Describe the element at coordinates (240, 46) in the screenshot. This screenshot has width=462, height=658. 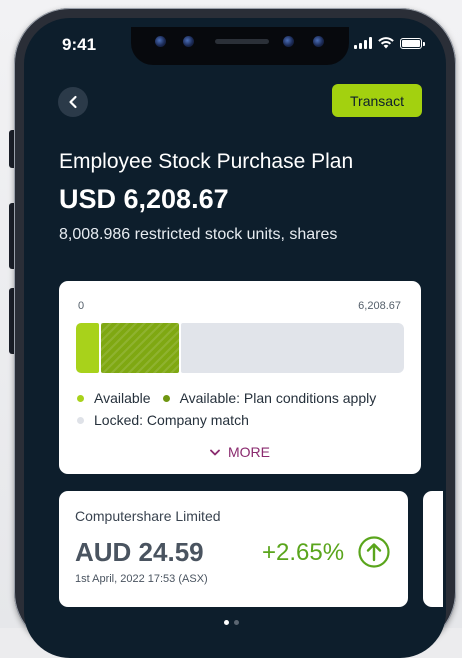
I see `notch` at that location.